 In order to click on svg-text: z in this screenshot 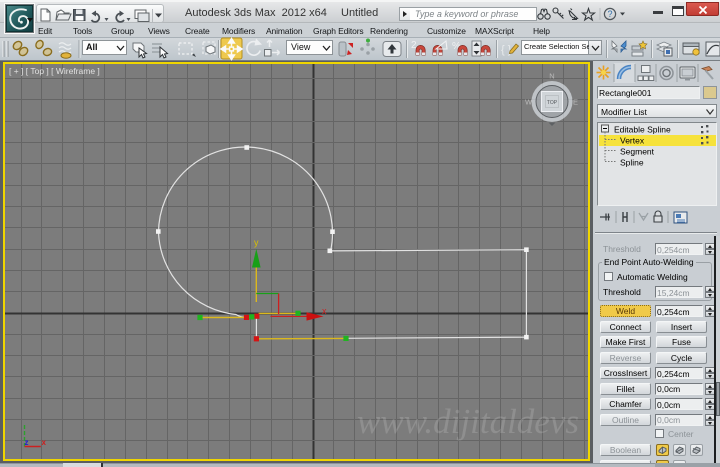, I will do `click(27, 442)`.